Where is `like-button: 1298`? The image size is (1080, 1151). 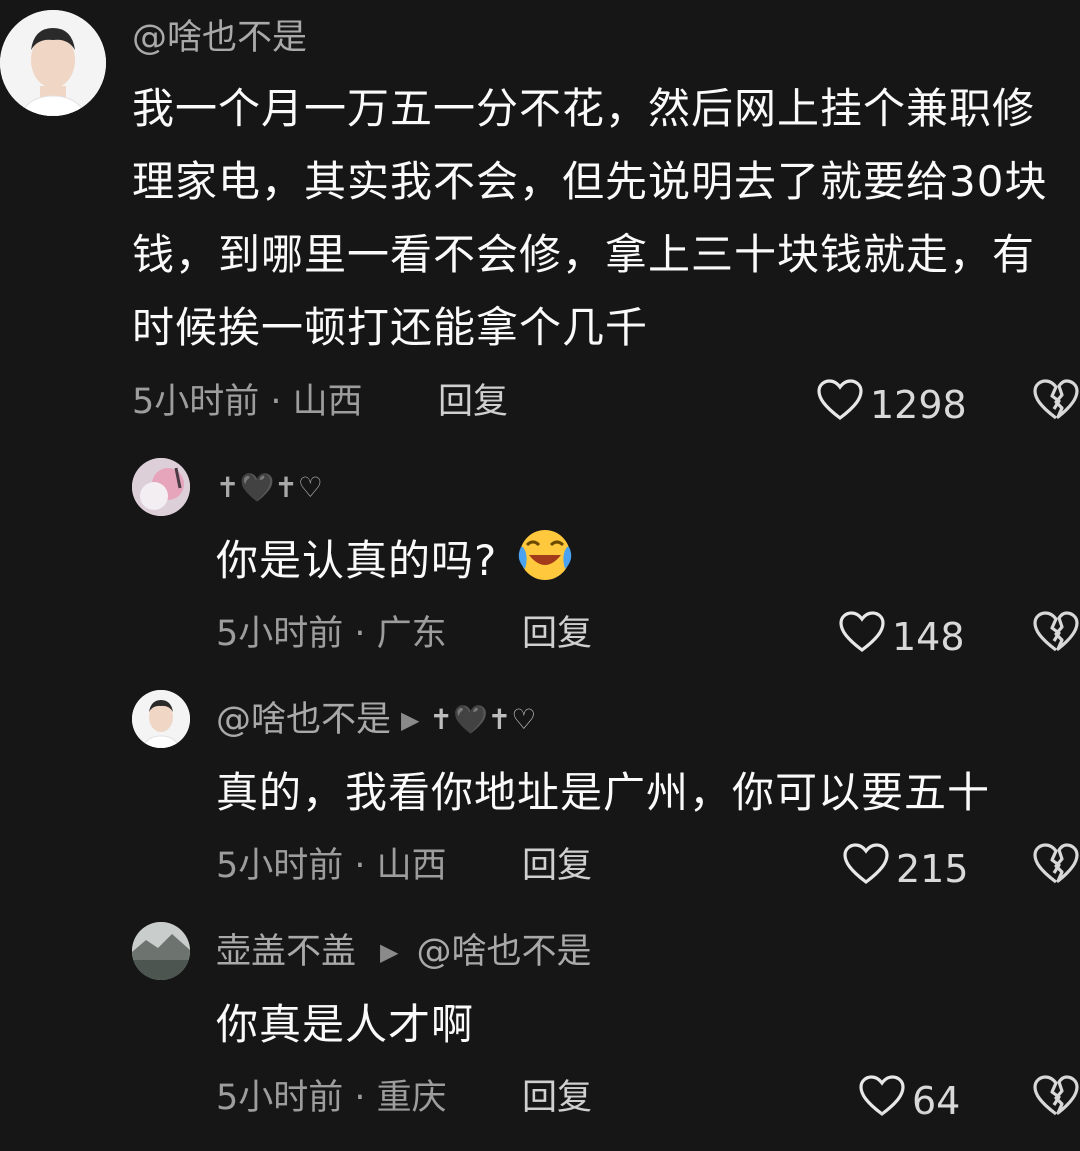 like-button: 1298 is located at coordinates (891, 404).